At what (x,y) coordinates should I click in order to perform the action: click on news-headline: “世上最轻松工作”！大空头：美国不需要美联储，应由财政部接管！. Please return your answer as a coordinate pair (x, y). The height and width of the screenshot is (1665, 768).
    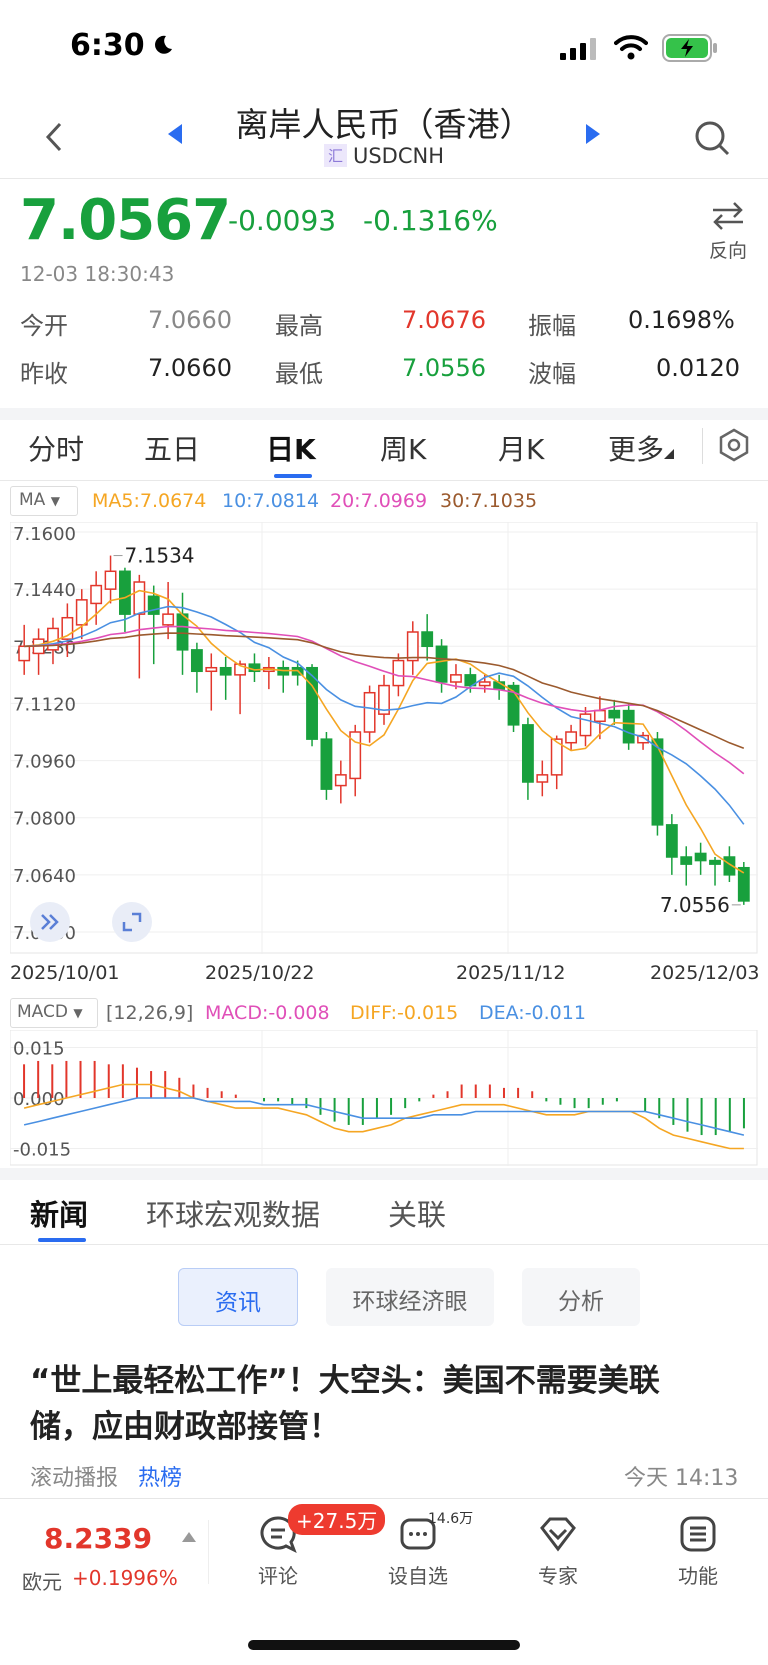
    Looking at the image, I should click on (375, 1404).